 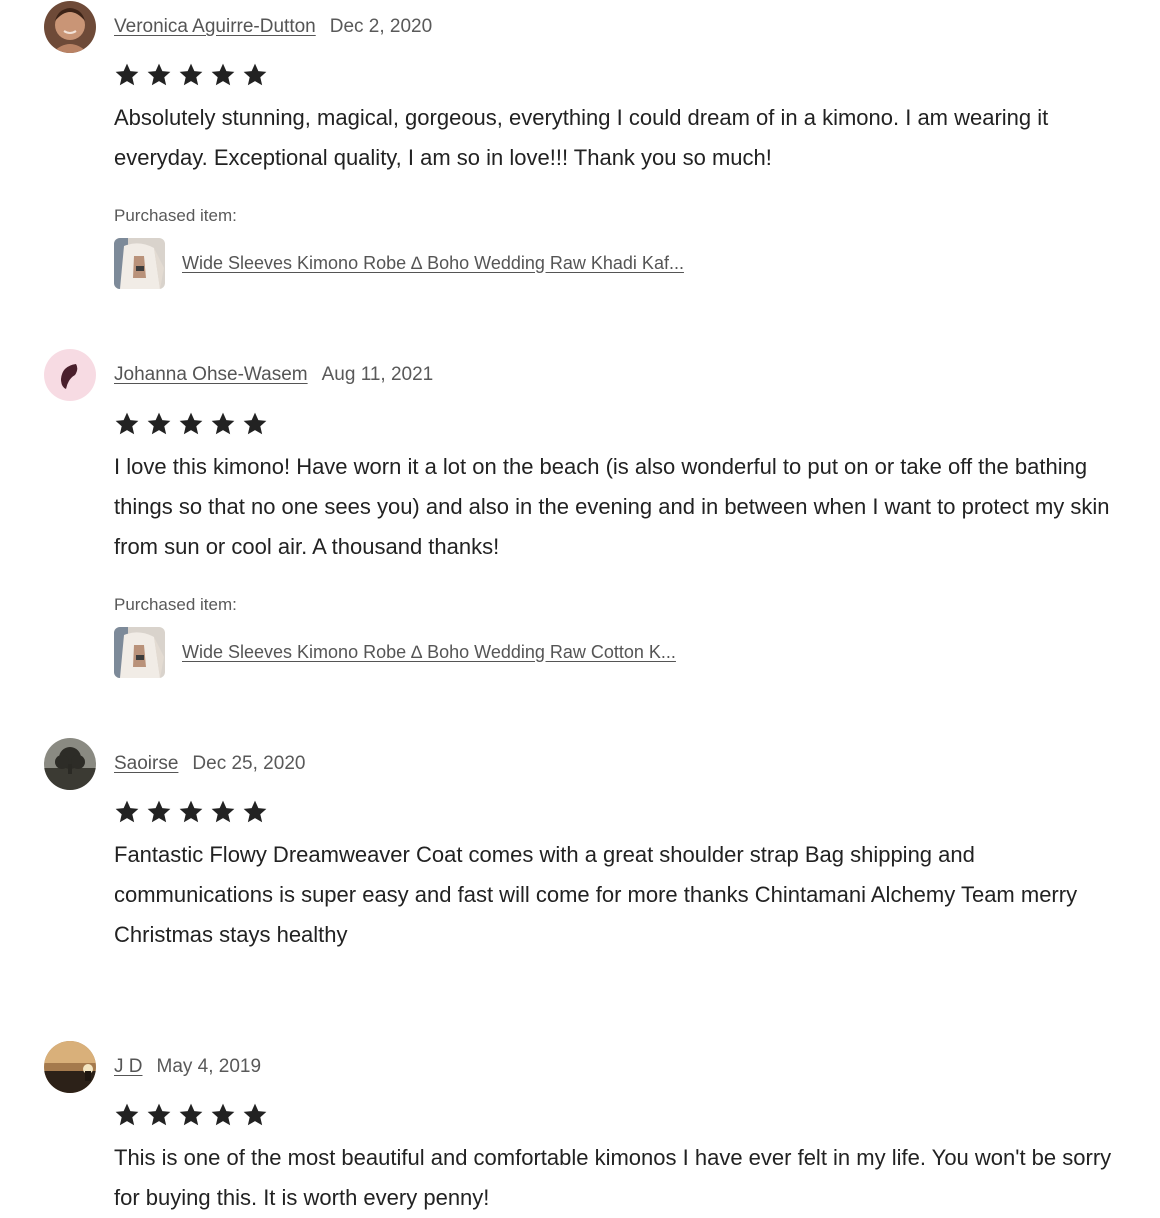 I want to click on review-meta: Saoirse Dec 25, 2020, so click(x=209, y=764).